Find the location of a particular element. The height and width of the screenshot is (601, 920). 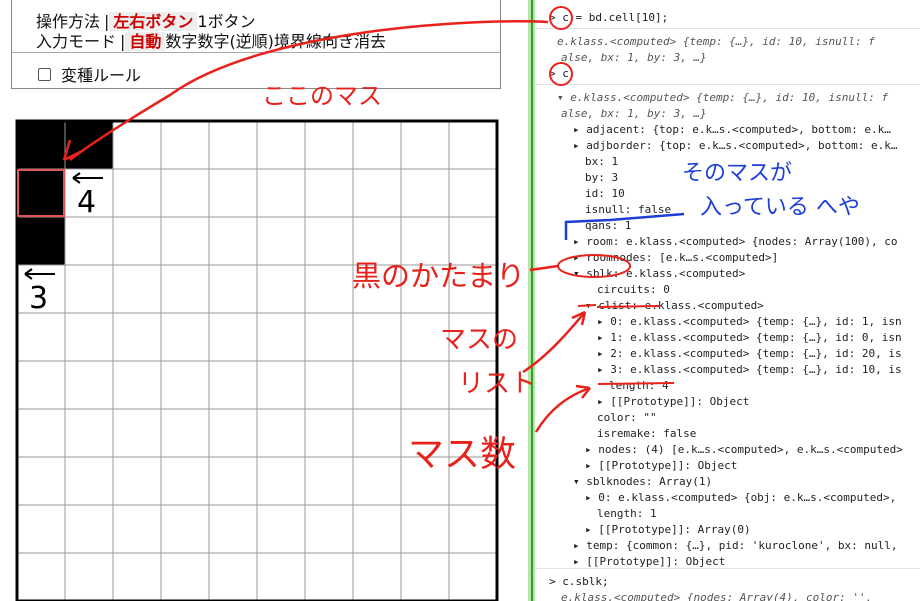

console-line: ▸ [[Prototype]]: Array(0) is located at coordinates (668, 530).